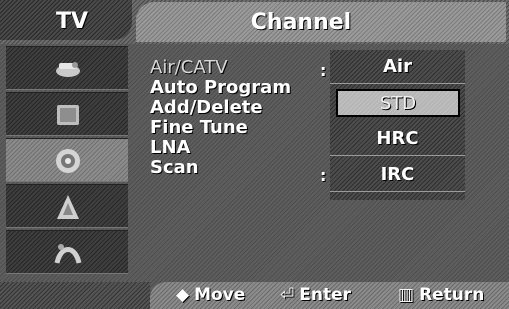 The width and height of the screenshot is (509, 309). Describe the element at coordinates (72, 21) in the screenshot. I see `tab-tv-label: TV` at that location.